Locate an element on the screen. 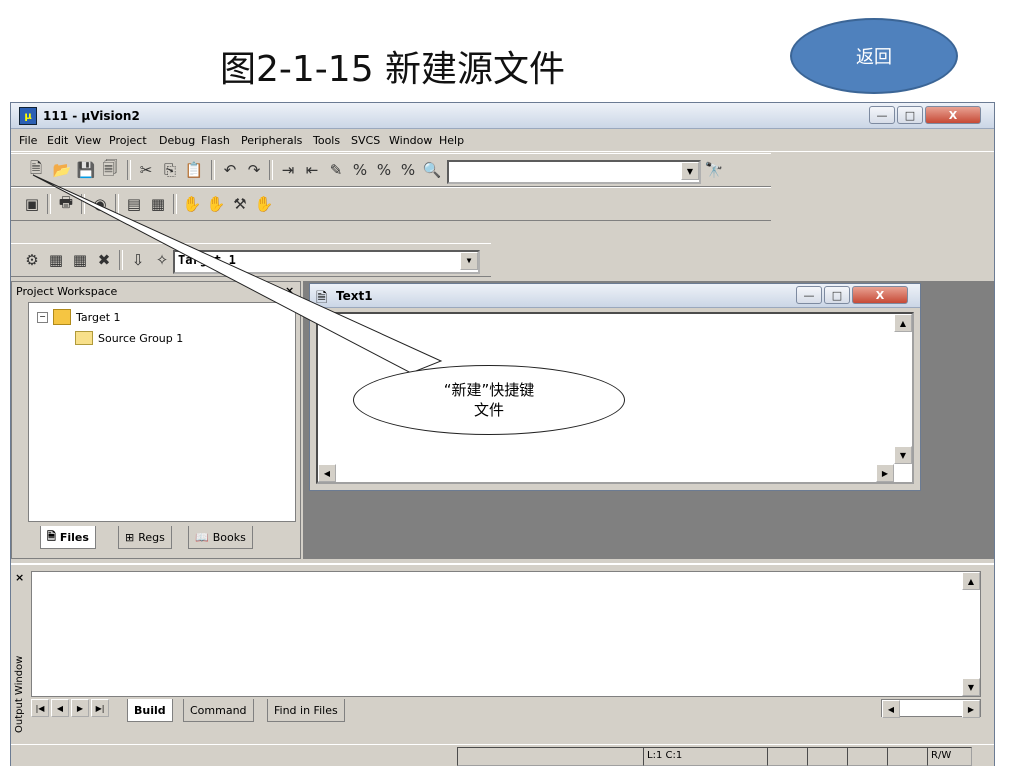 Image resolution: width=1024 pixels, height=768 pixels. tree-item-target: − Target 1 is located at coordinates (79, 317).